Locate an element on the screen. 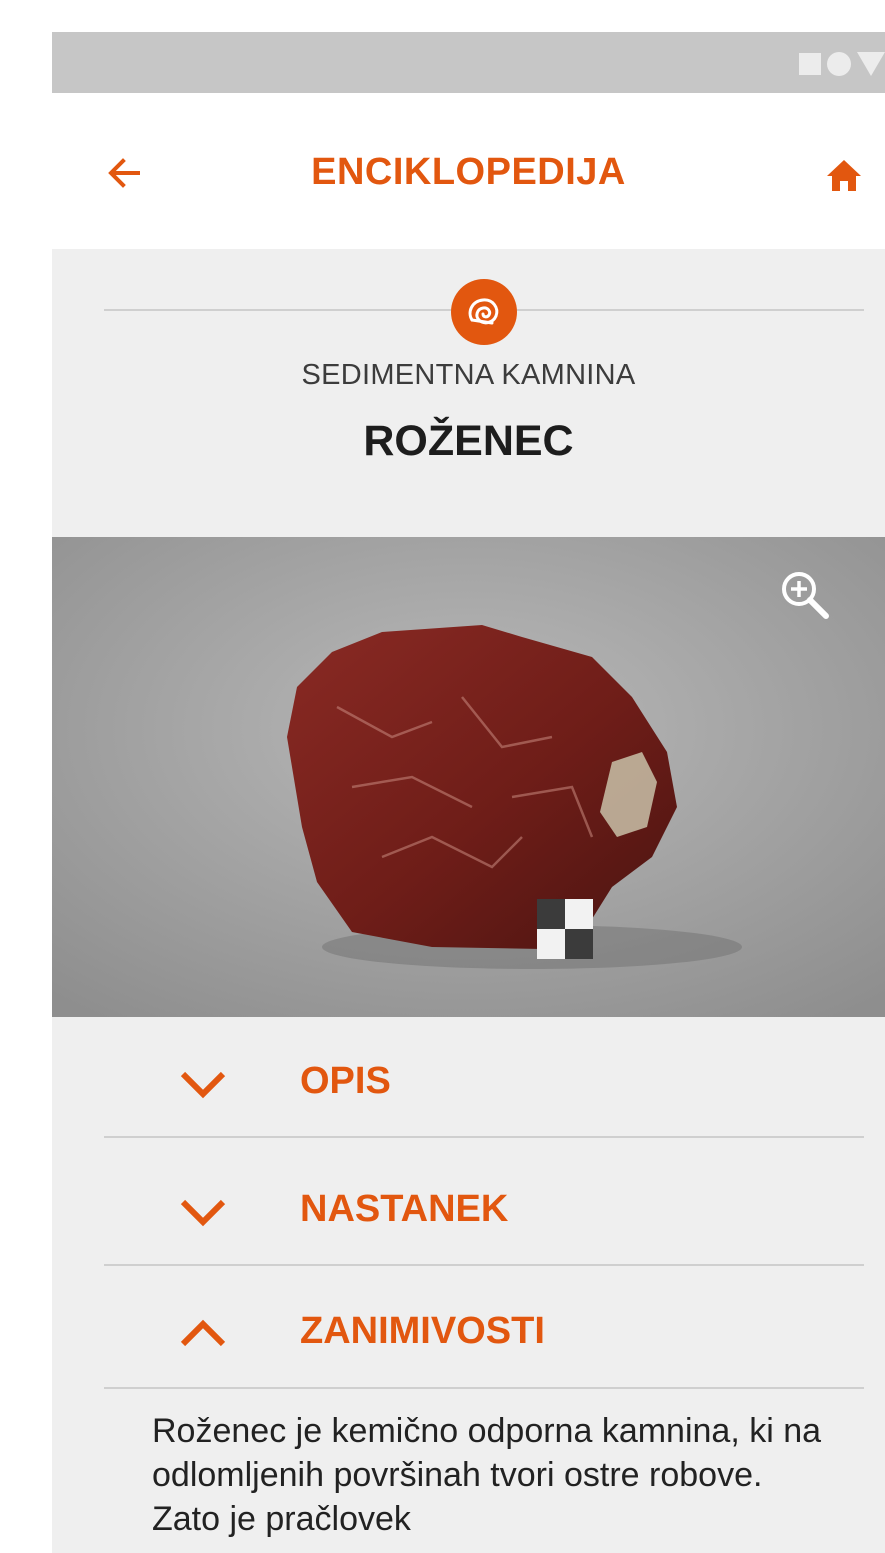 The height and width of the screenshot is (1553, 885). circle-icon is located at coordinates (839, 64).